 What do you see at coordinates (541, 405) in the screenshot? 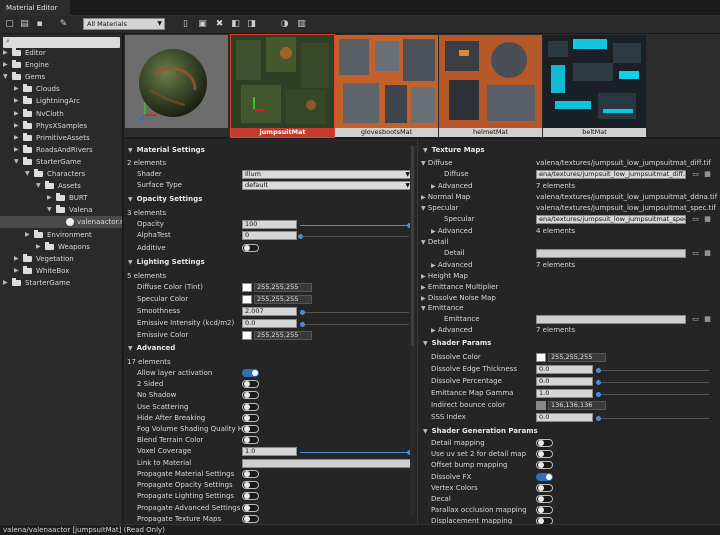
I see `indirect-bounce-swatch` at bounding box center [541, 405].